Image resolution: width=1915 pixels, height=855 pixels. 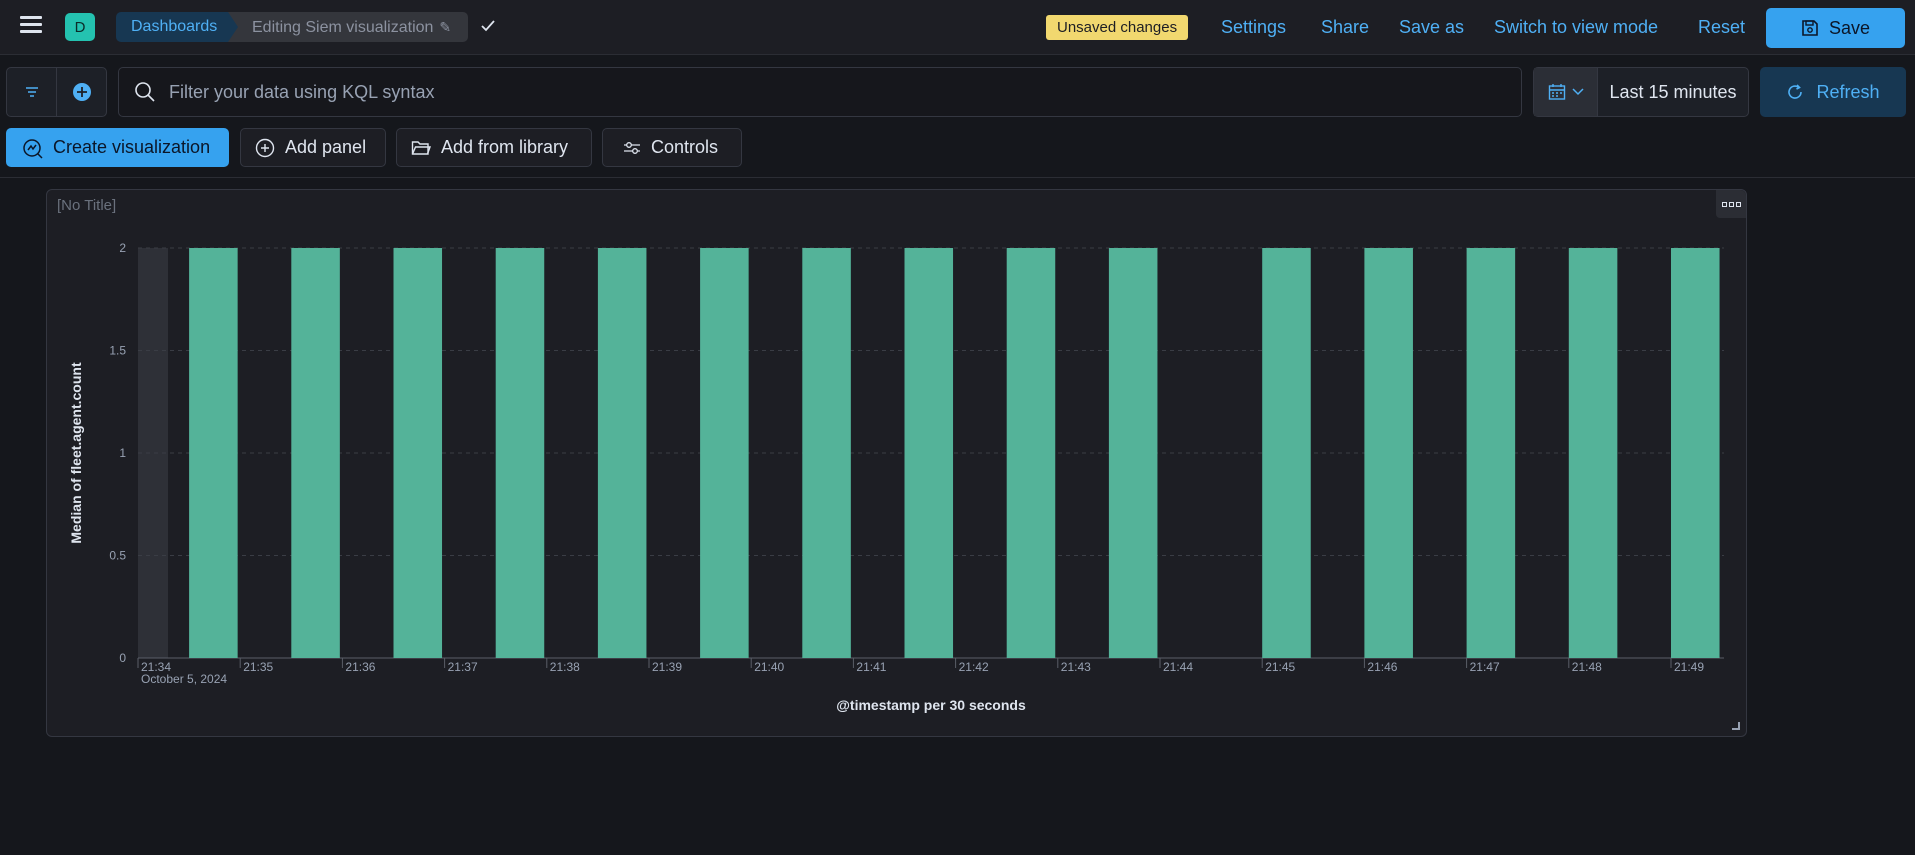 I want to click on filter-options-button, so click(x=31, y=92).